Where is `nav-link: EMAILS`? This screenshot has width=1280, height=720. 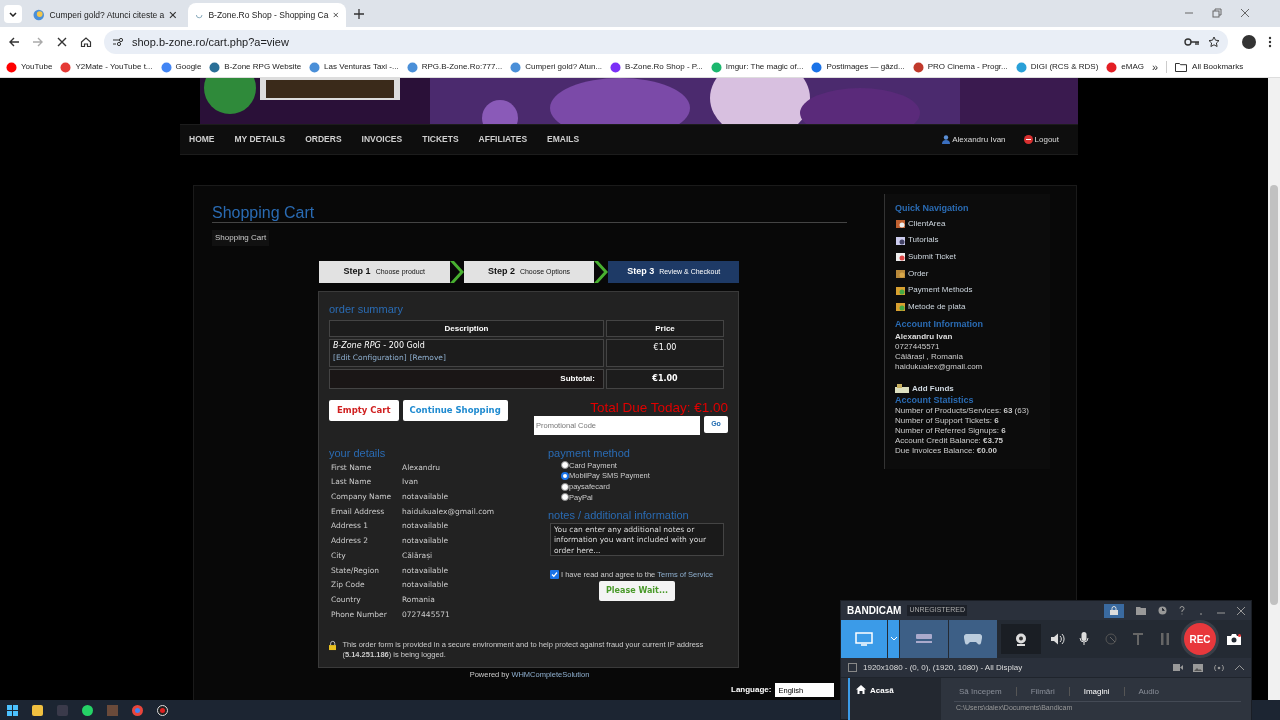 nav-link: EMAILS is located at coordinates (563, 139).